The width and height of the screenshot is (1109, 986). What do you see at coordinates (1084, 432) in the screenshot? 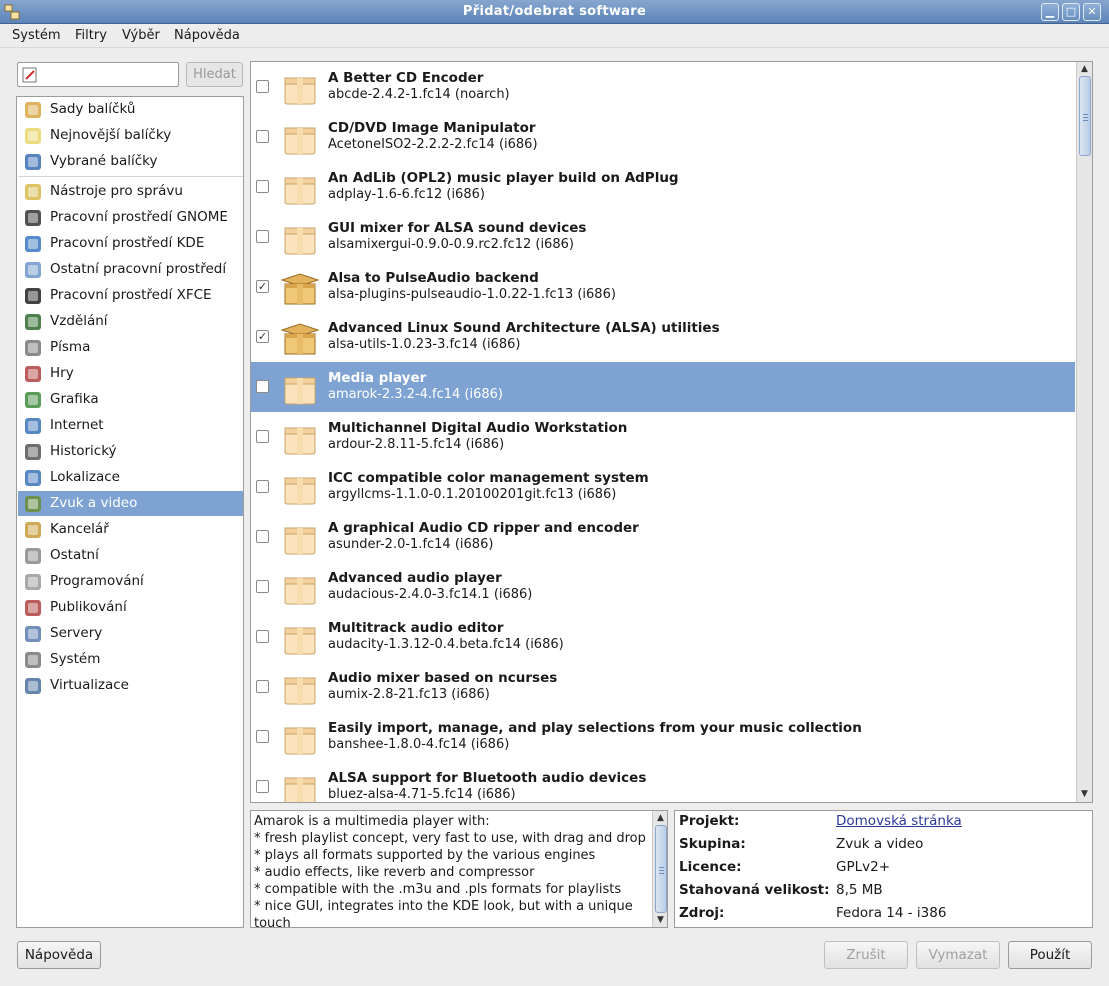
I see `package-list-scrollbar: ▲ ▼` at bounding box center [1084, 432].